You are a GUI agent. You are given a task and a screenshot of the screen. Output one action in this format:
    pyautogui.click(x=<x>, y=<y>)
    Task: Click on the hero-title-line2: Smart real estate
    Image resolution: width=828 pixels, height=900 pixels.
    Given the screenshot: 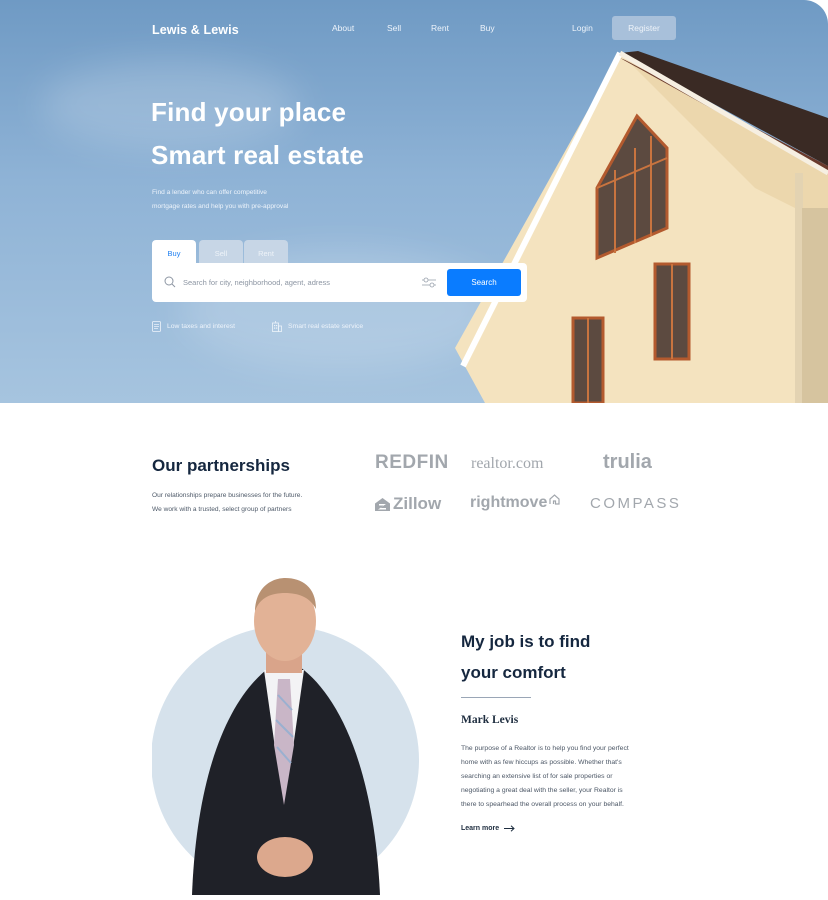 What is the action you would take?
    pyautogui.click(x=257, y=155)
    